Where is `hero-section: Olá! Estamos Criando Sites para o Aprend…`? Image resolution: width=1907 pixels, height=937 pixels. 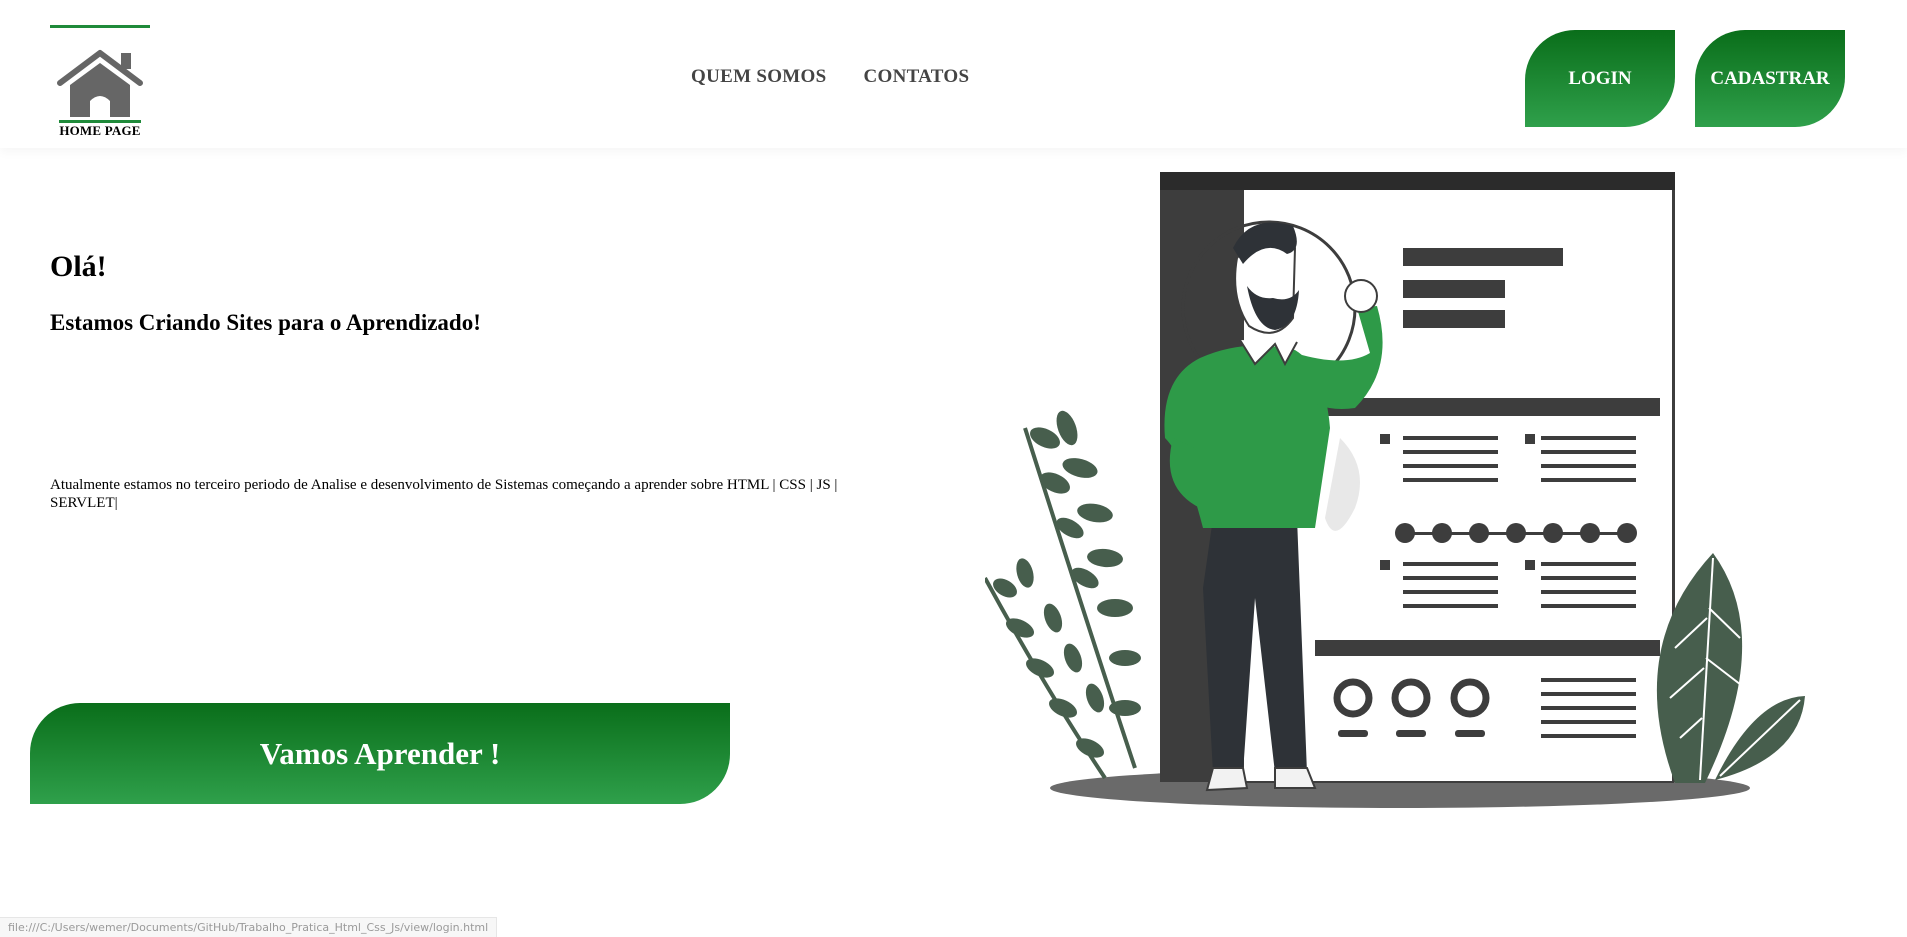
hero-section: Olá! Estamos Criando Sites para o Aprend… is located at coordinates (465, 293).